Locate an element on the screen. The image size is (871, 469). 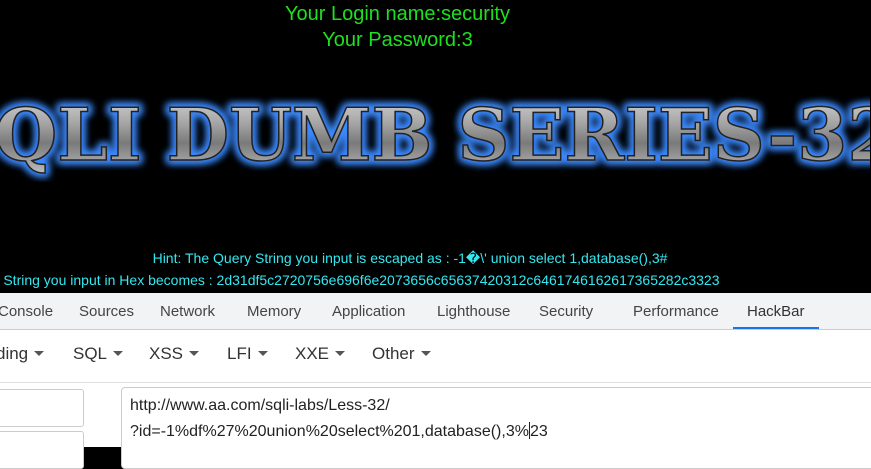
lfi-menu: LFI is located at coordinates (247, 354).